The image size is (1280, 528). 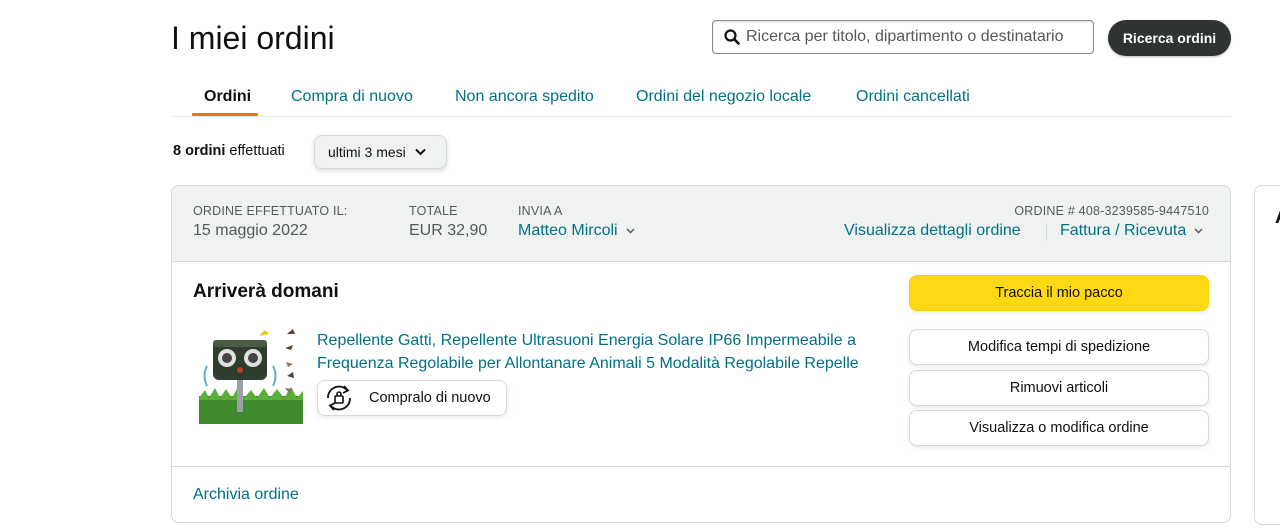 I want to click on orders-count: 8 ordini, so click(x=199, y=151).